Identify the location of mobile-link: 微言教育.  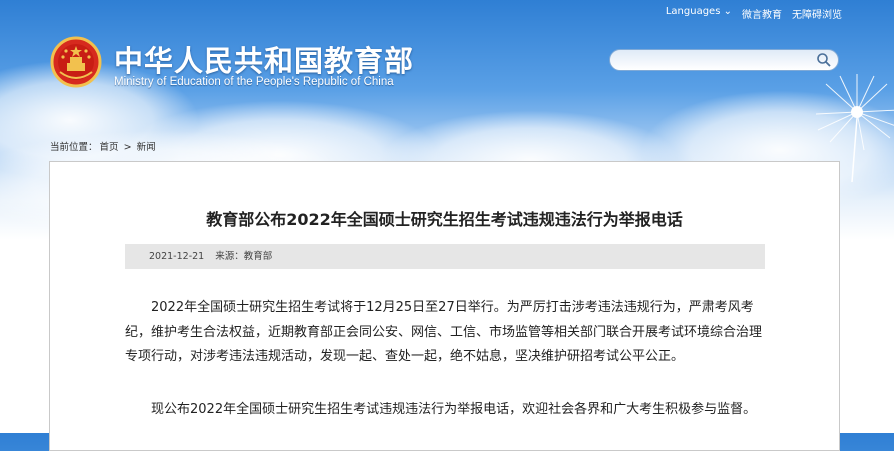
(762, 13).